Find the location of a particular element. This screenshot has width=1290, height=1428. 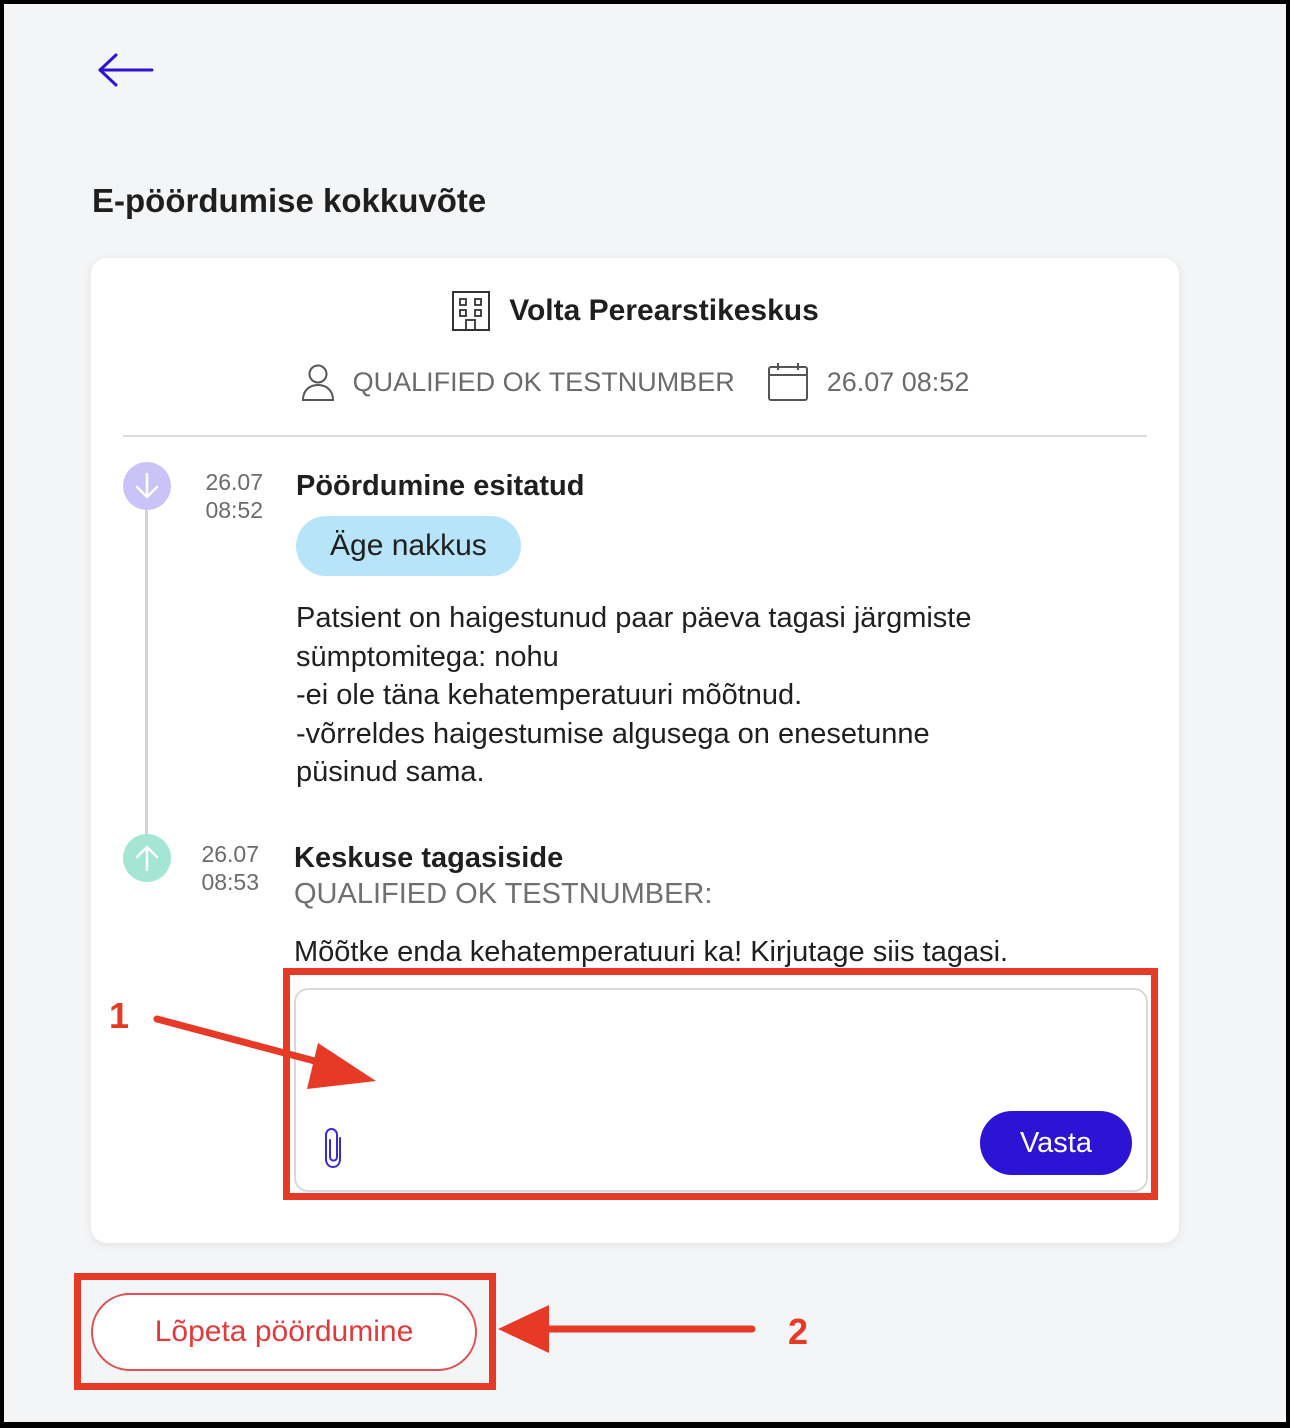

timeline-line is located at coordinates (146, 665).